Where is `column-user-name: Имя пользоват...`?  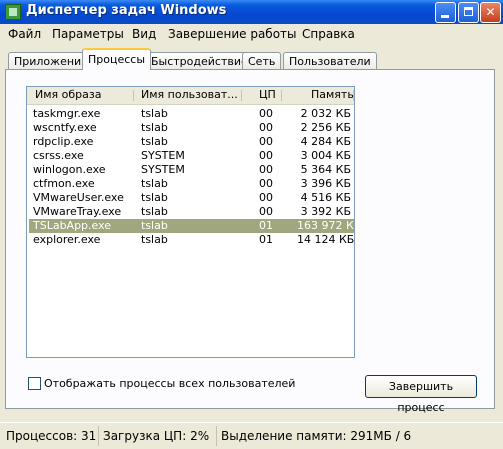
column-user-name: Имя пользоват... is located at coordinates (189, 95).